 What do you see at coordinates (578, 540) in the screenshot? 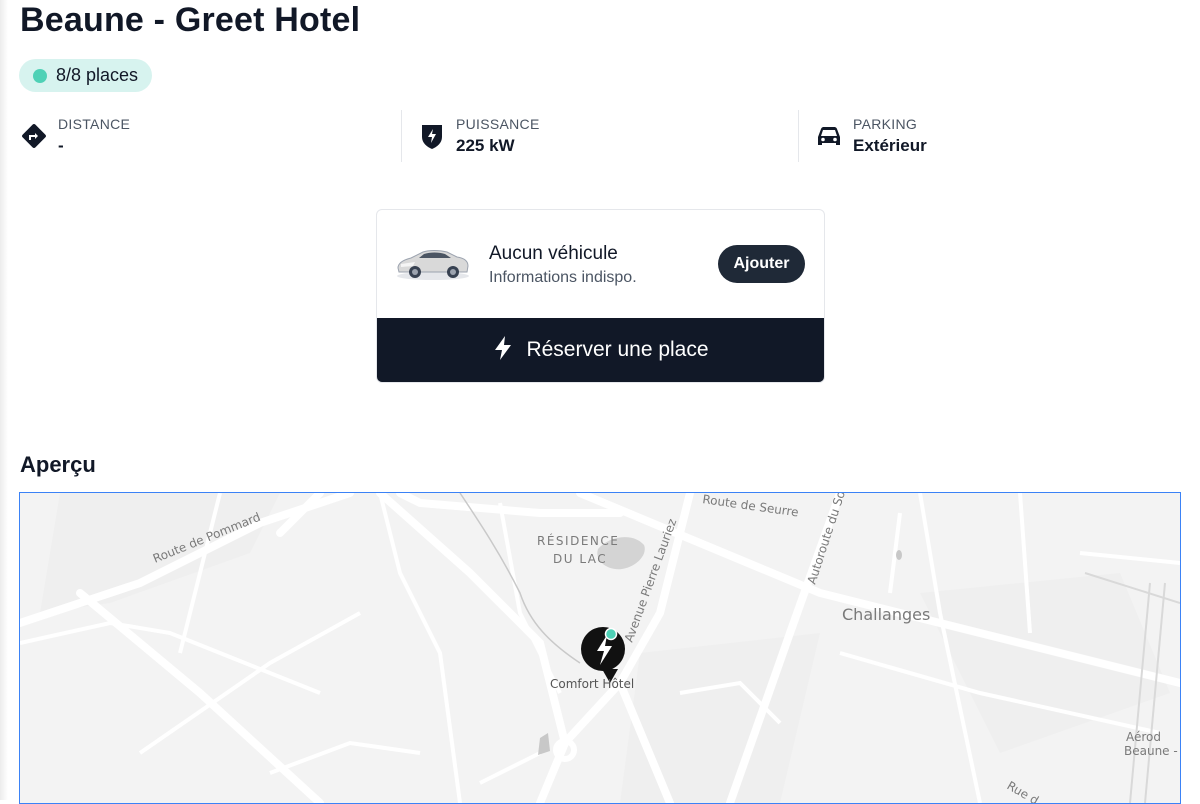
I see `map-label-residence-line1: RÉSIDENCE` at bounding box center [578, 540].